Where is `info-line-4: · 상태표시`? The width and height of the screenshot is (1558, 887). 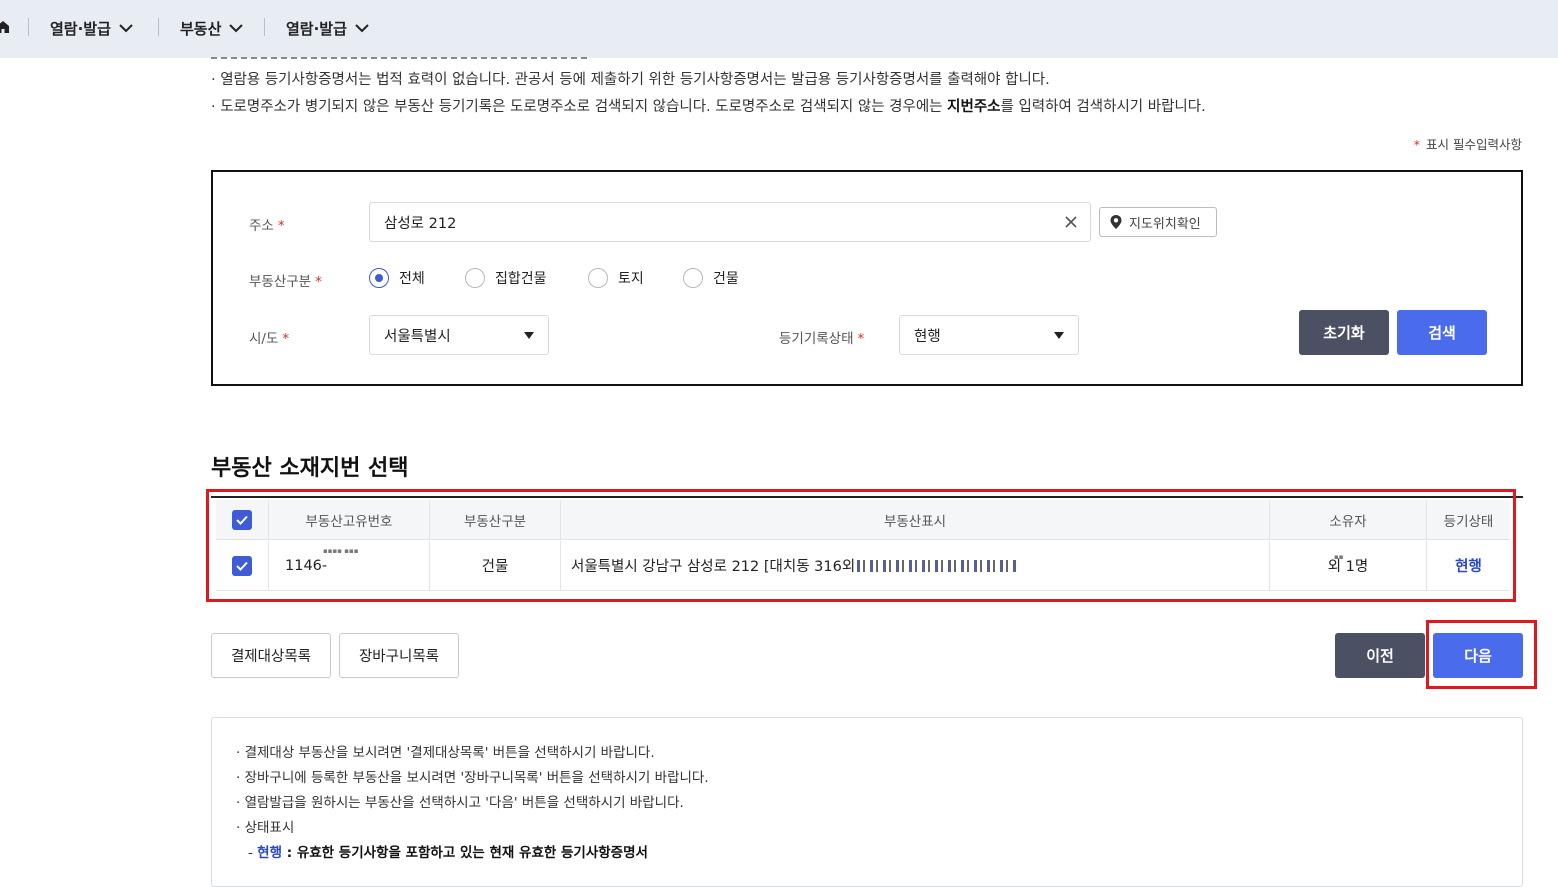 info-line-4: · 상태표시 is located at coordinates (265, 828).